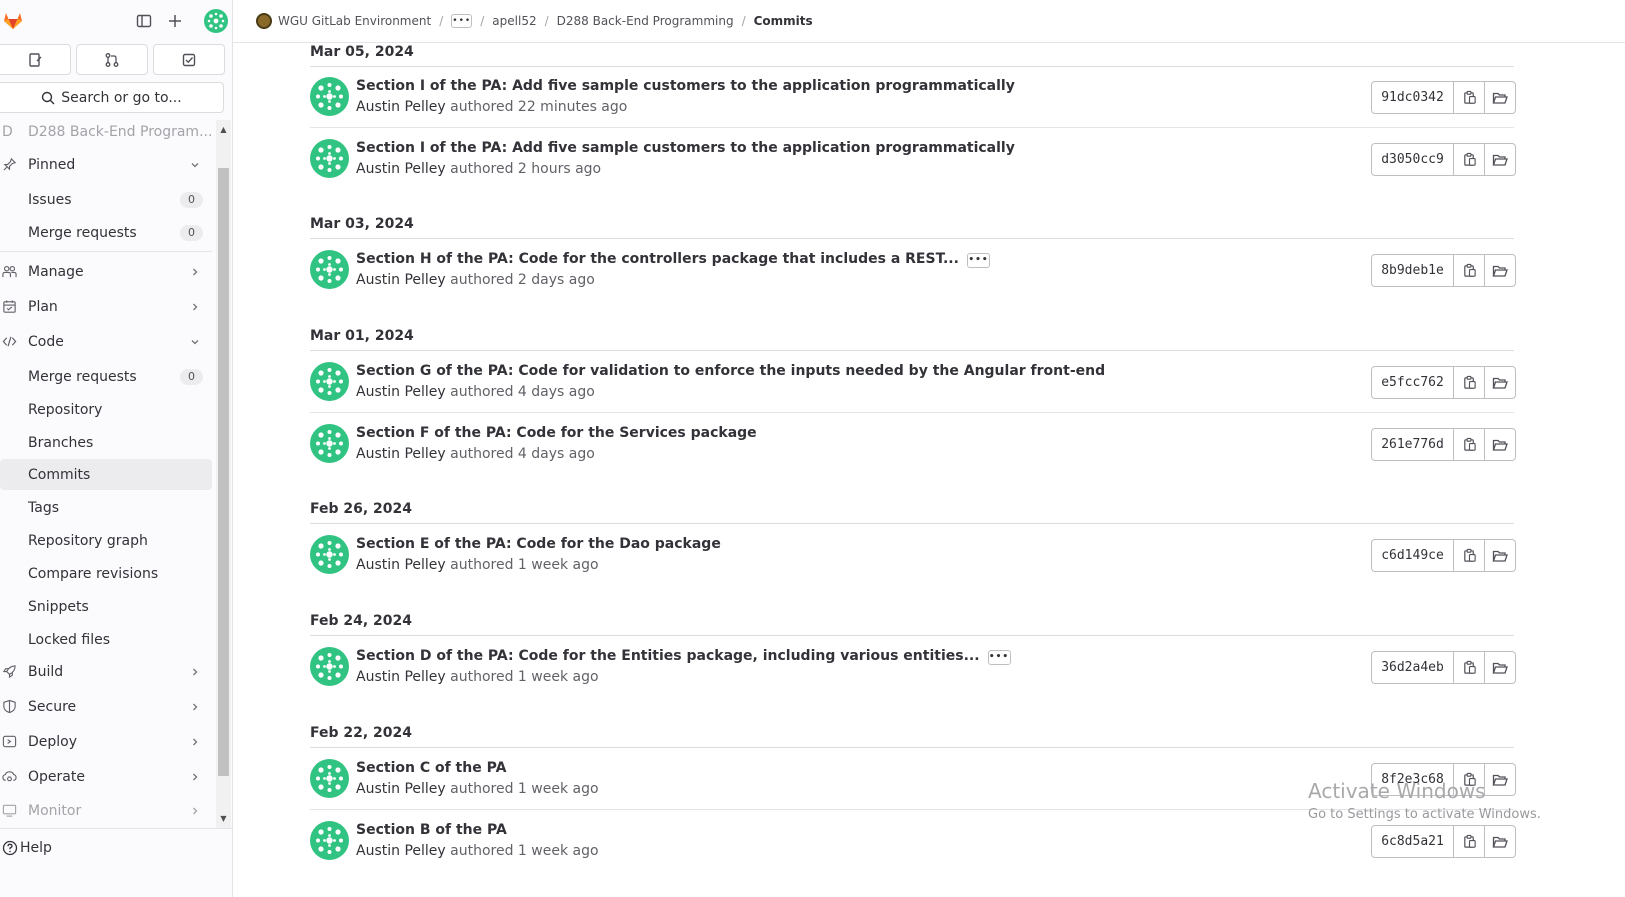 Image resolution: width=1625 pixels, height=897 pixels. I want to click on breadcrumb-current: Commits, so click(783, 21).